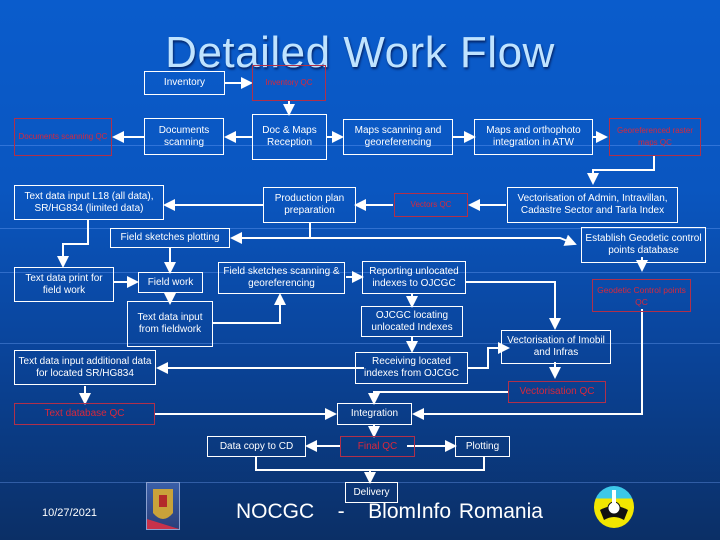  What do you see at coordinates (256, 446) in the screenshot?
I see `node-data-copy-cd: Data copy to CD` at bounding box center [256, 446].